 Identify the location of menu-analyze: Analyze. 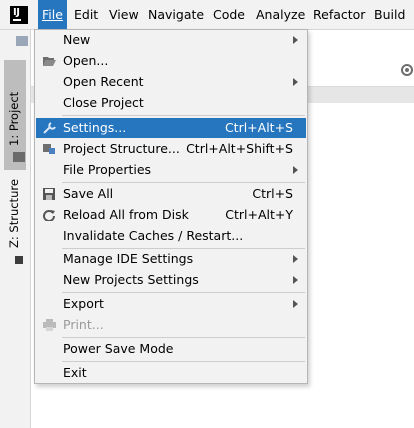
(280, 14).